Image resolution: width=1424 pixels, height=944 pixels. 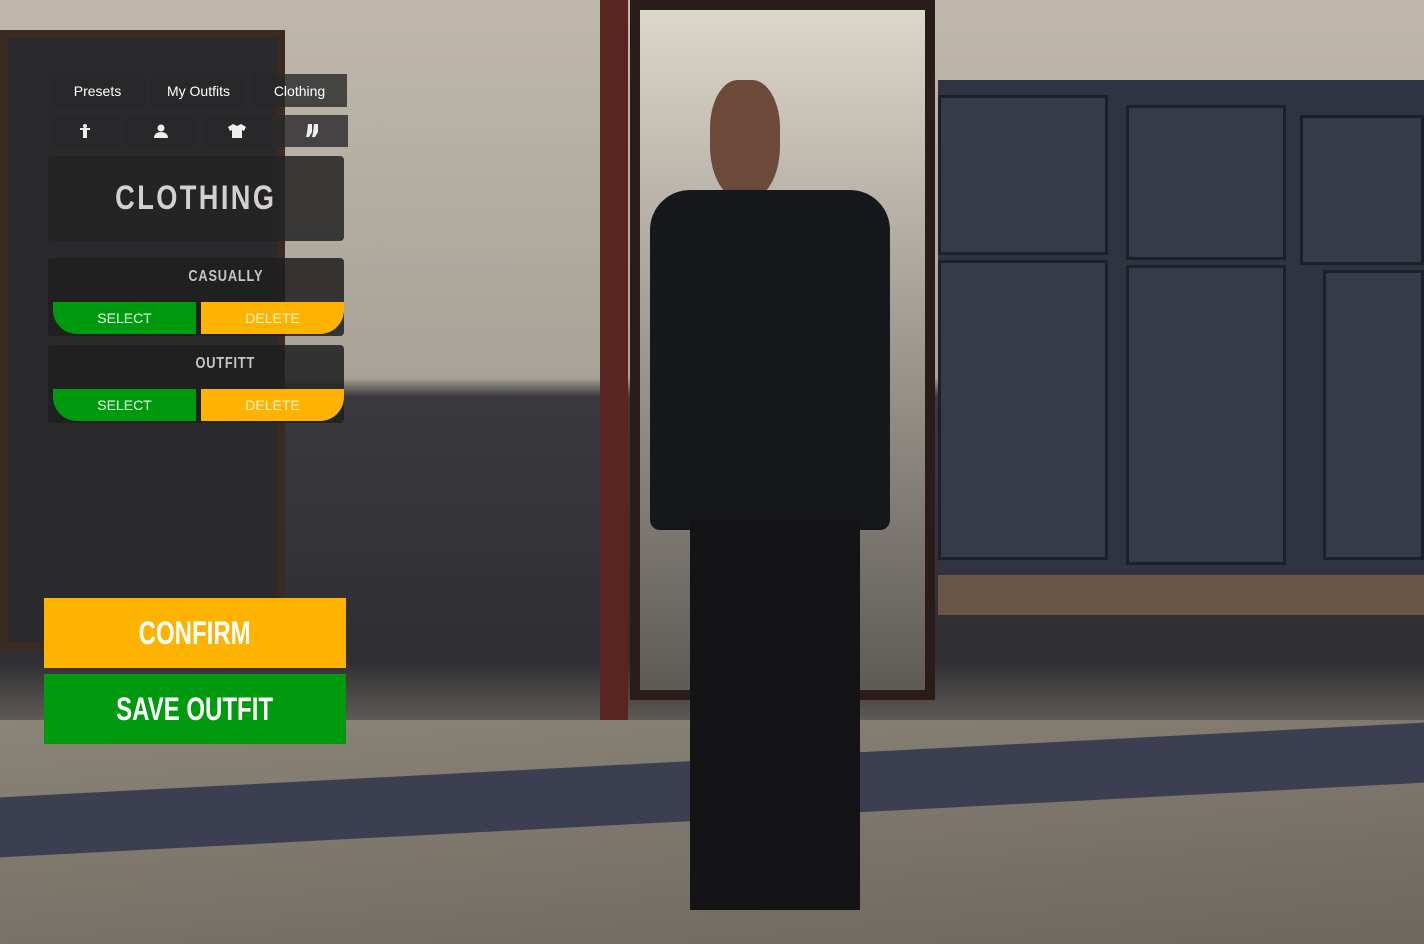 What do you see at coordinates (313, 131) in the screenshot?
I see `socks-icon` at bounding box center [313, 131].